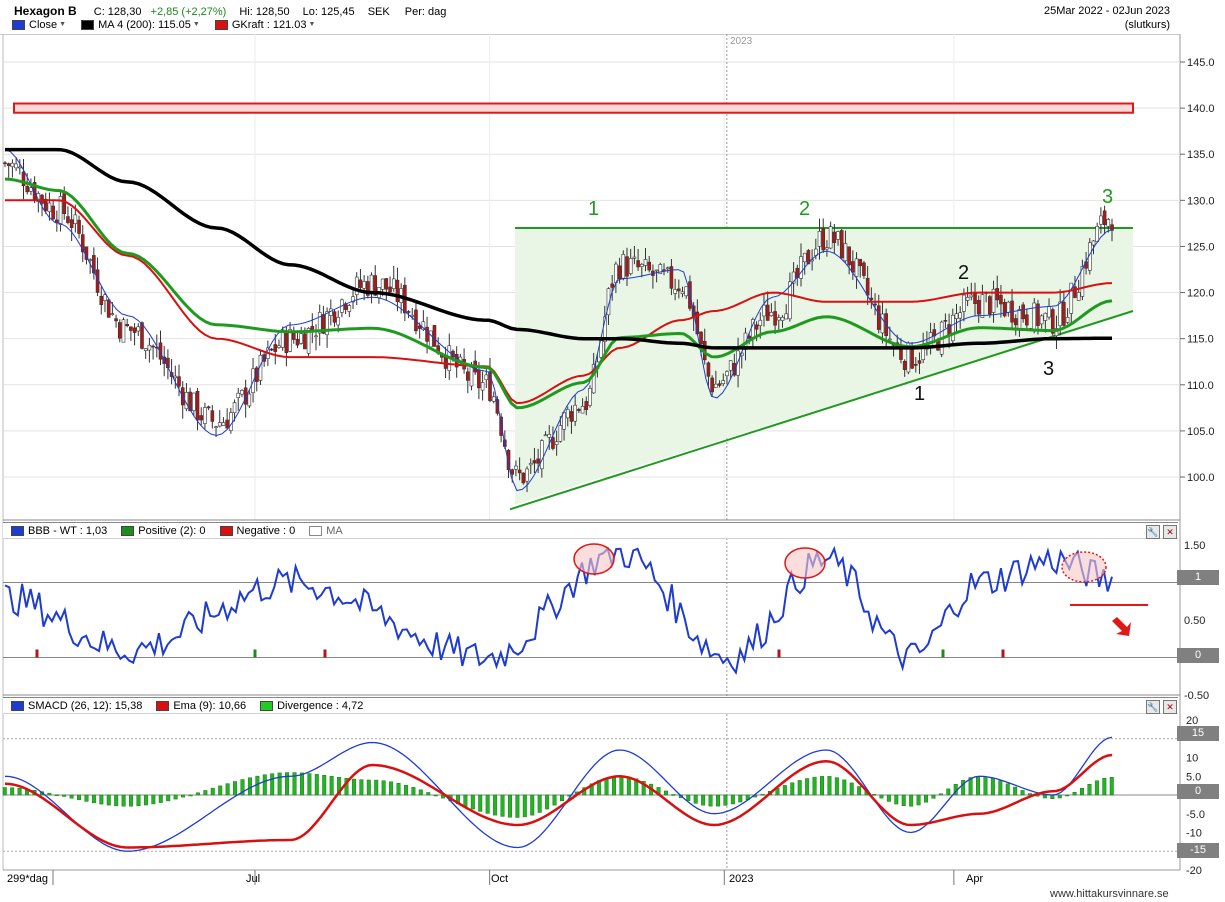 This screenshot has width=1225, height=902. I want to click on bbb-signal-bar, so click(779, 653).